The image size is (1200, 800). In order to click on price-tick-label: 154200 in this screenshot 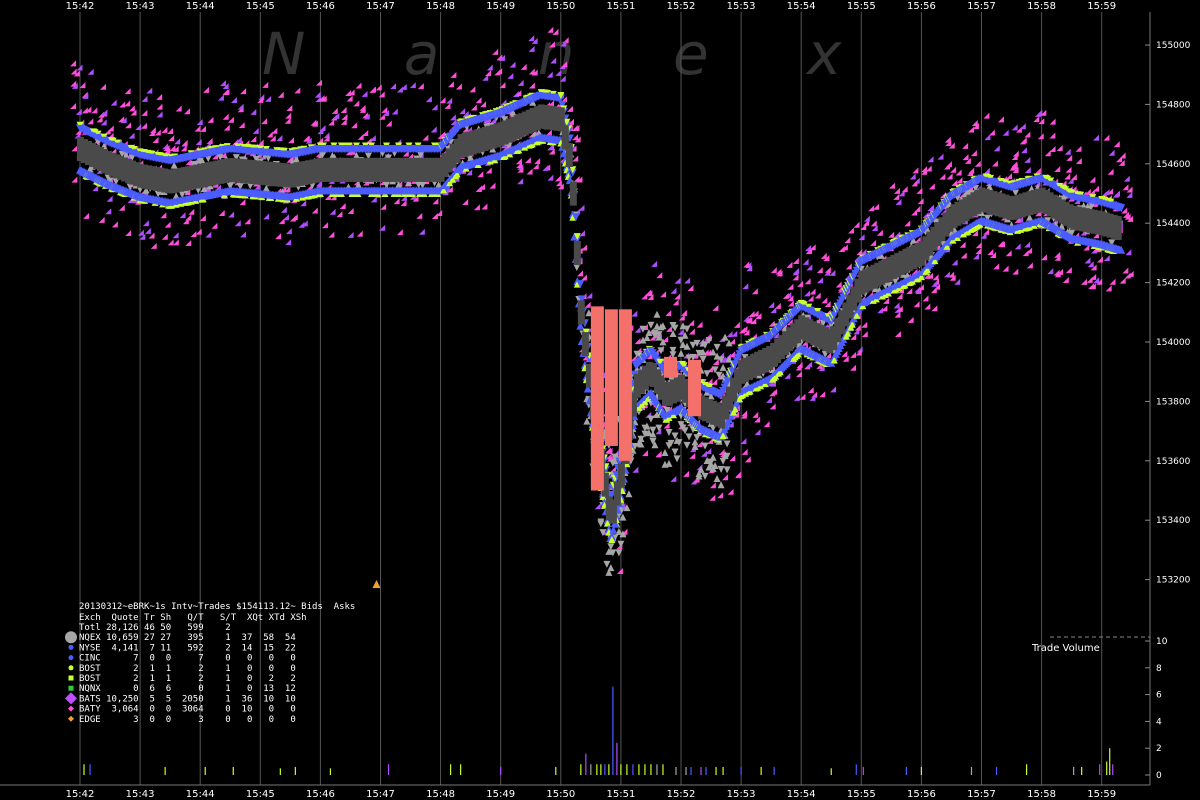, I will do `click(1173, 284)`.